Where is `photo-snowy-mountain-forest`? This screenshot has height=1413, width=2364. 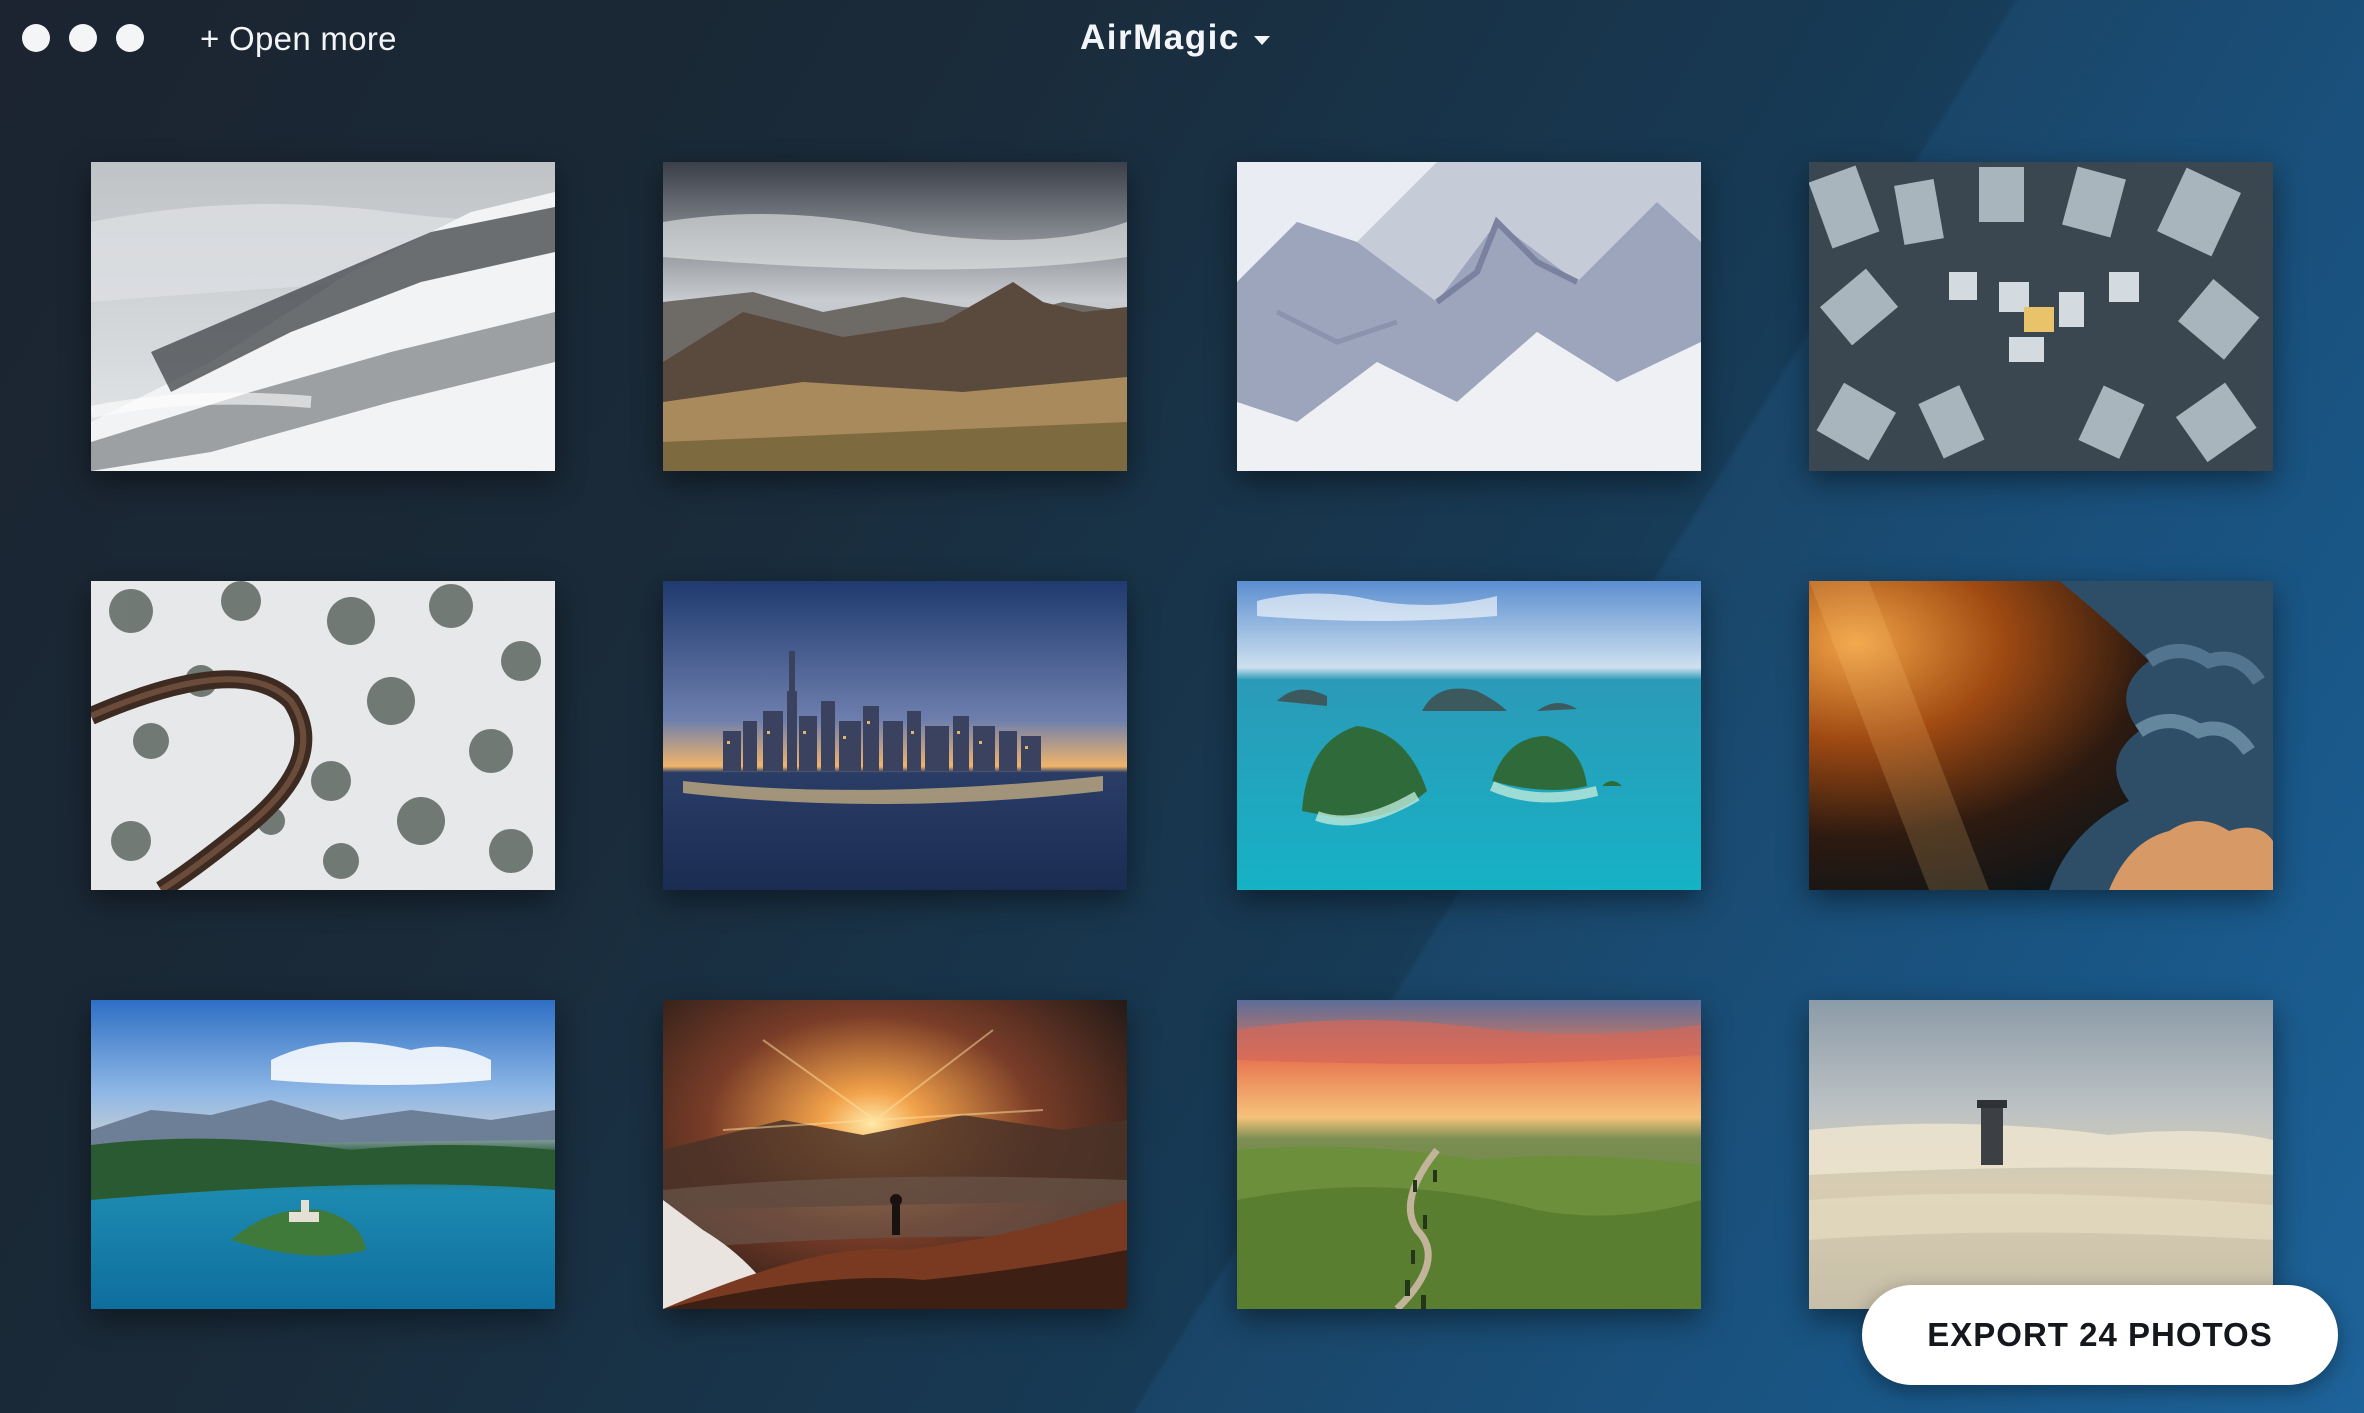
photo-snowy-mountain-forest is located at coordinates (323, 316).